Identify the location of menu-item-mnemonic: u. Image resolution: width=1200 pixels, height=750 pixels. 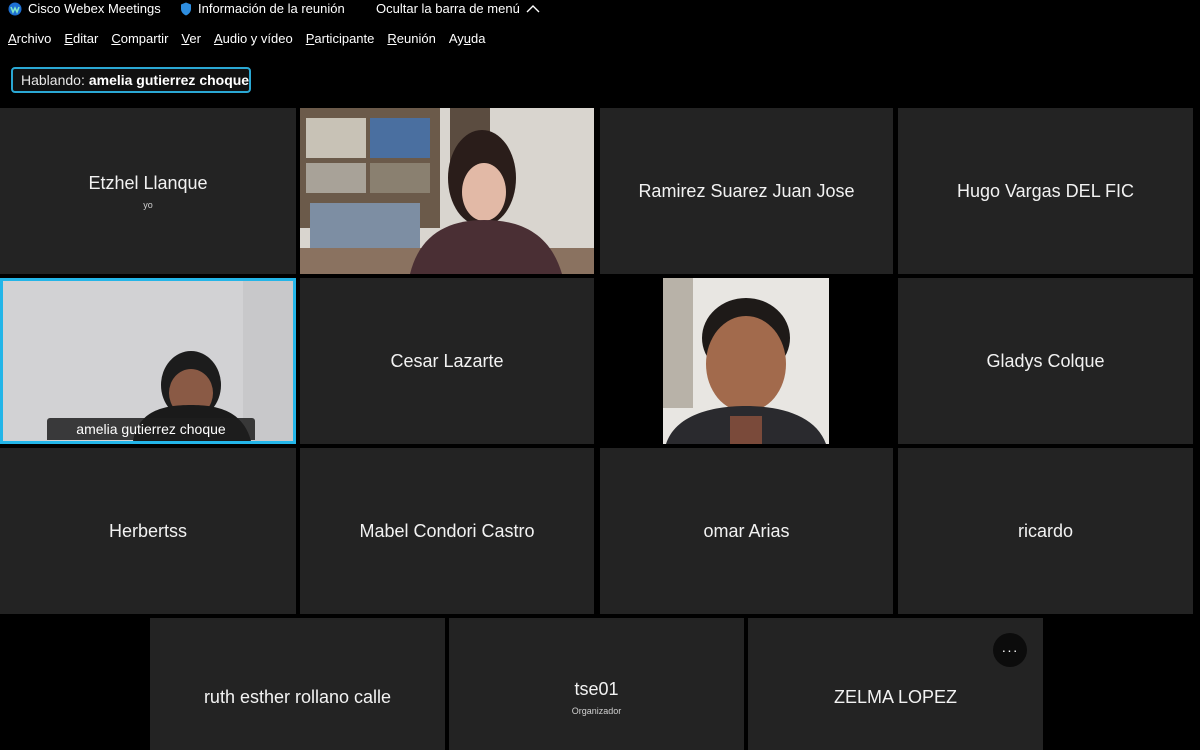
(467, 38).